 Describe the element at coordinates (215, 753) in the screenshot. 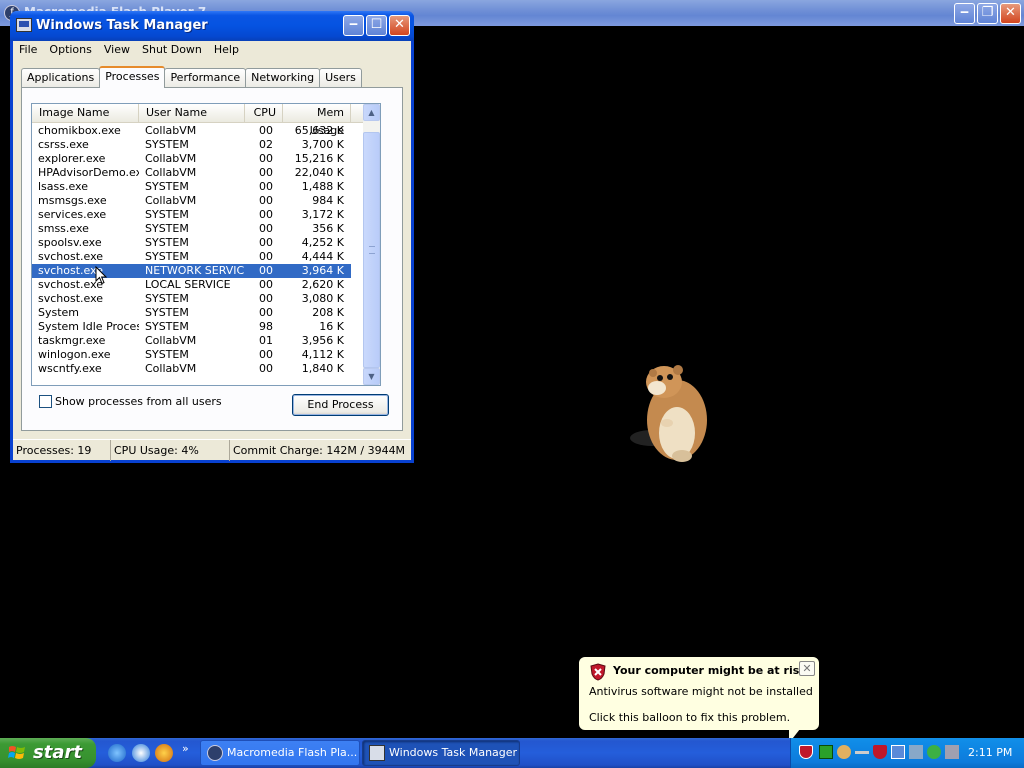

I see `flash-player-icon` at that location.